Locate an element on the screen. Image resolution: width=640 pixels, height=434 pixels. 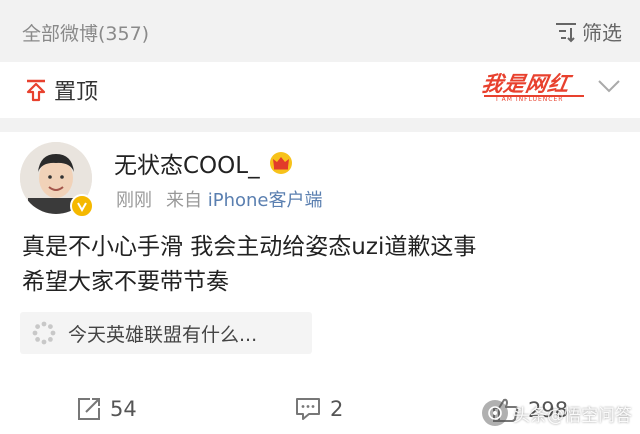
filter-button: 筛选 is located at coordinates (588, 31).